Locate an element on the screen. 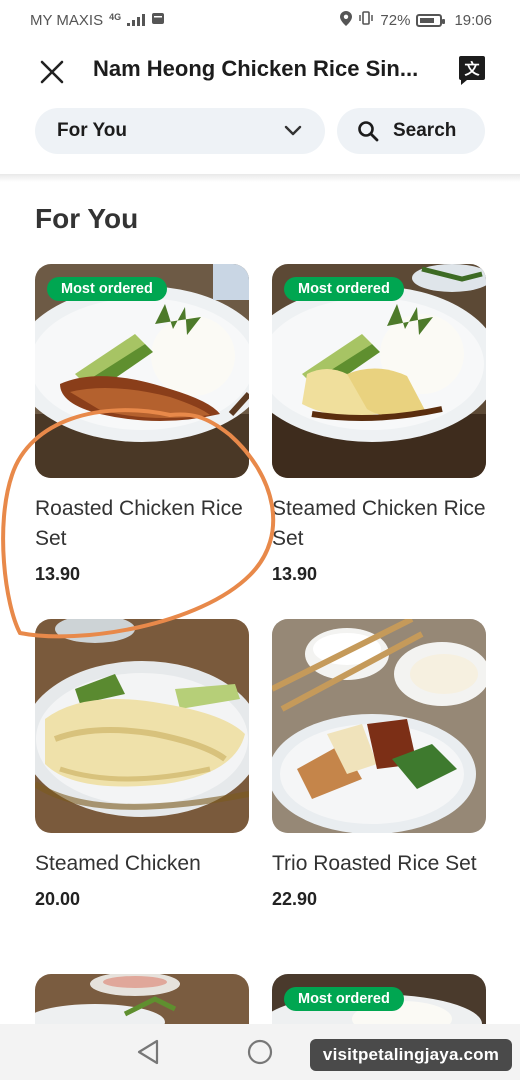  home-circle-icon is located at coordinates (260, 1052).